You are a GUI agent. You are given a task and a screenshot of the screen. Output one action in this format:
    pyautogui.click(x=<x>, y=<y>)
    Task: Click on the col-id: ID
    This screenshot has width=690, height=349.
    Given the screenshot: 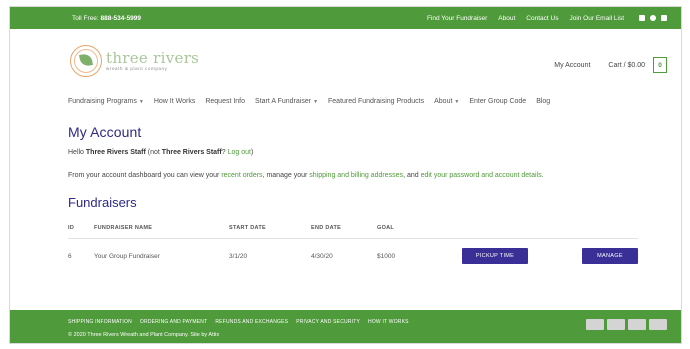 What is the action you would take?
    pyautogui.click(x=81, y=228)
    